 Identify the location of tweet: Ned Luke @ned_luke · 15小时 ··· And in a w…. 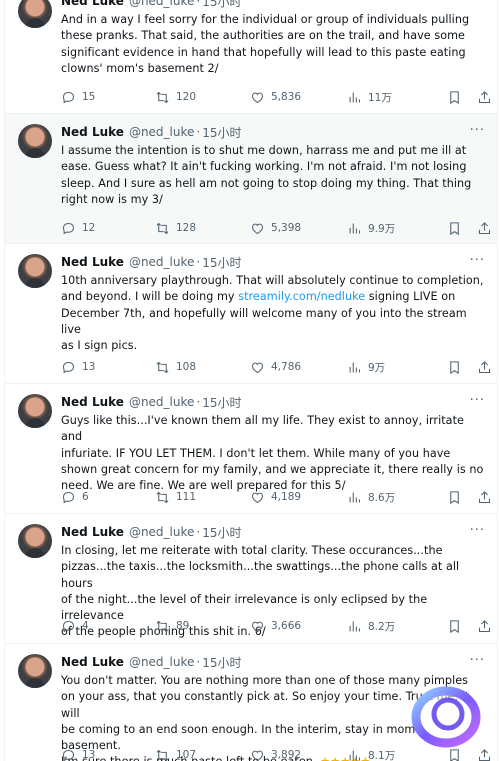
(251, 57).